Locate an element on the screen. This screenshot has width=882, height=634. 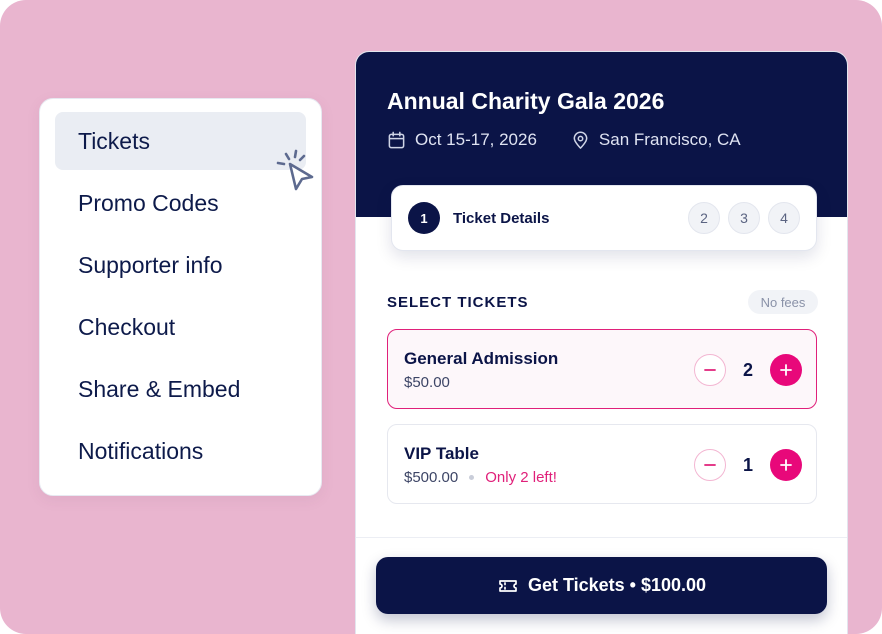
step-1-label: Ticket Details is located at coordinates (501, 218).